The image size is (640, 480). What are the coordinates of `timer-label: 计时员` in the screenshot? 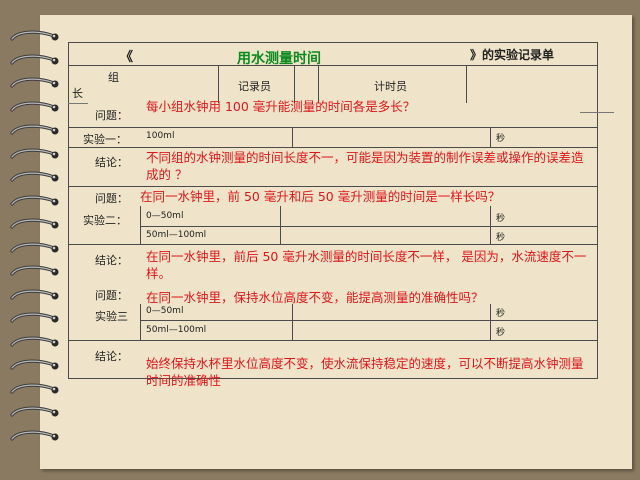 It's located at (390, 86).